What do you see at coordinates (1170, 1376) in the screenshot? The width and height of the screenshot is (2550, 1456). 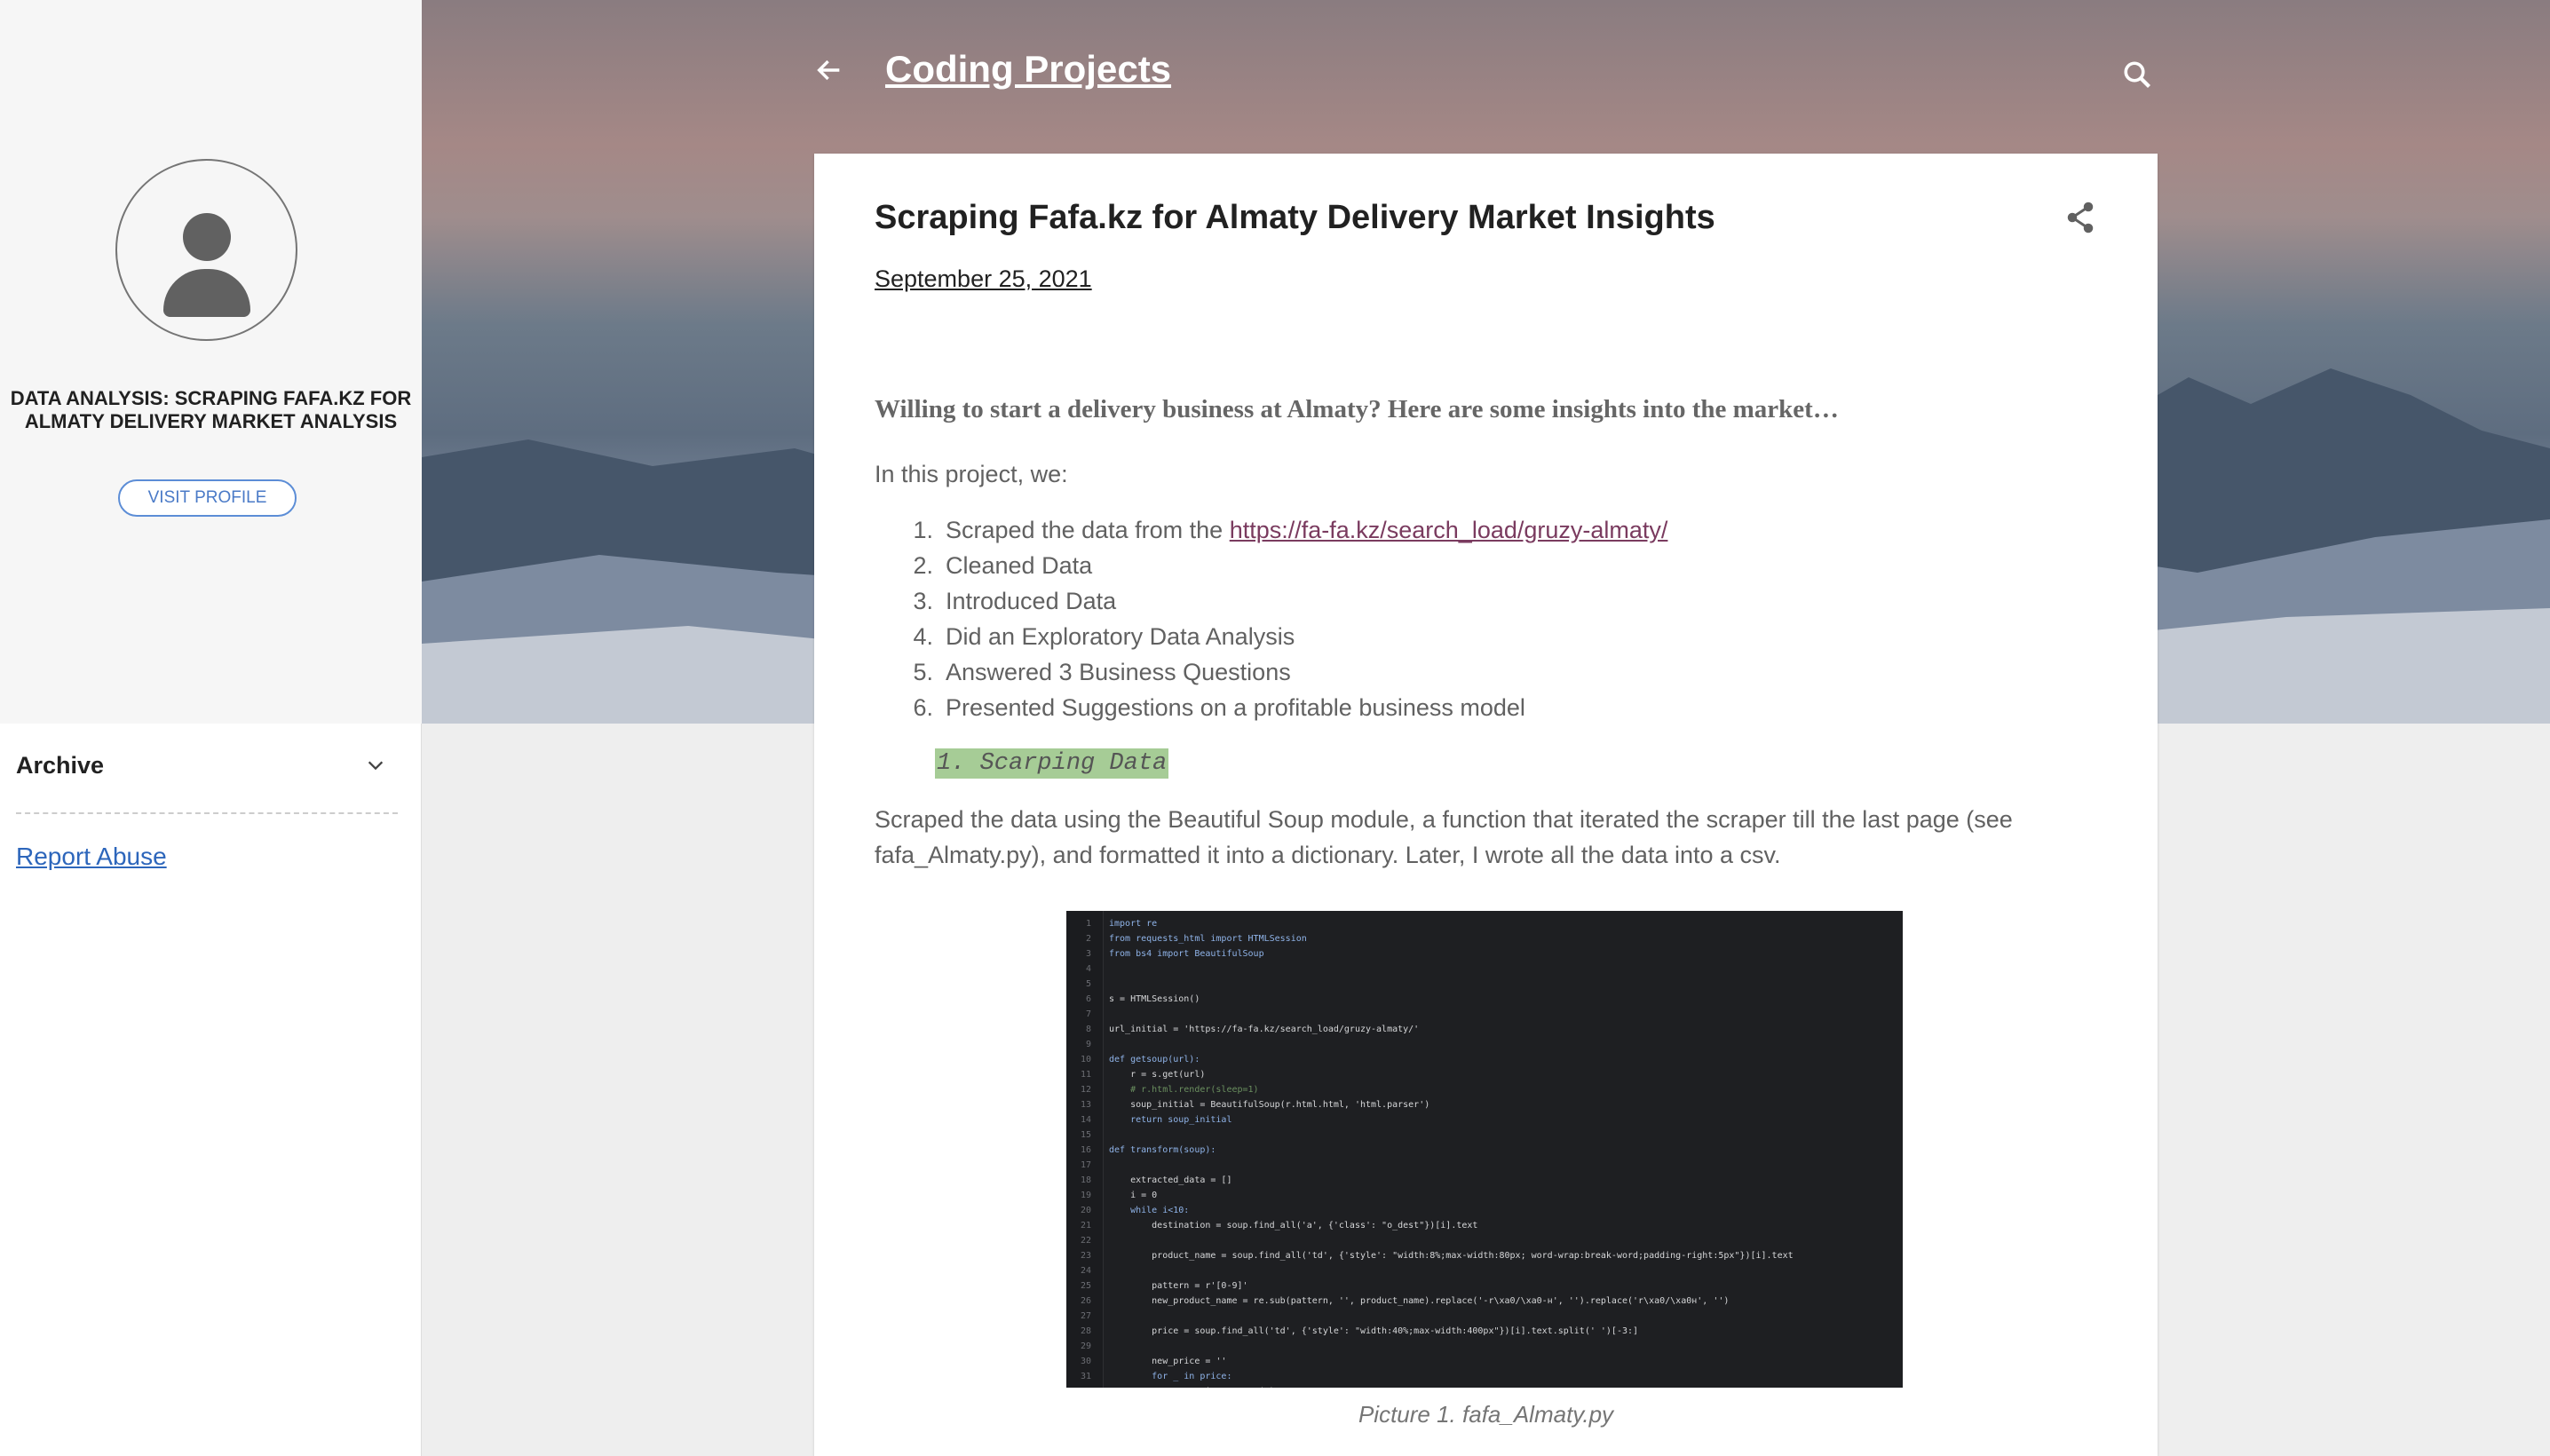 I see `code-text: for _ in price:` at bounding box center [1170, 1376].